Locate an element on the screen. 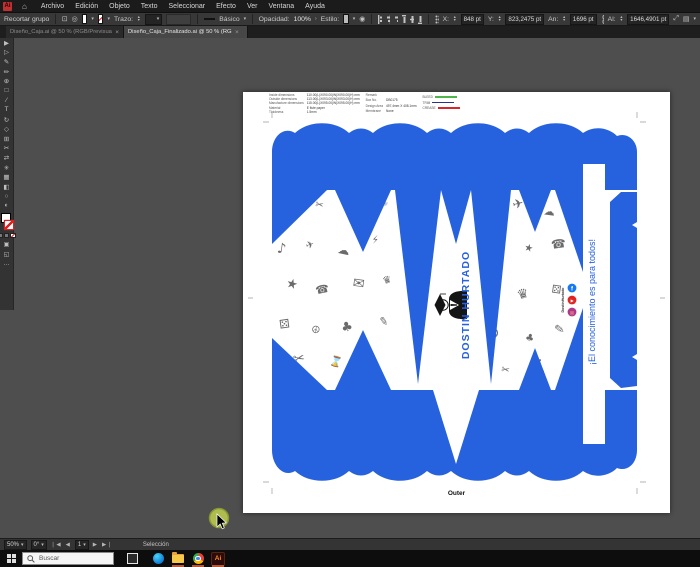 Image resolution: width=700 pixels, height=567 pixels. brush-preview is located at coordinates (209, 19).